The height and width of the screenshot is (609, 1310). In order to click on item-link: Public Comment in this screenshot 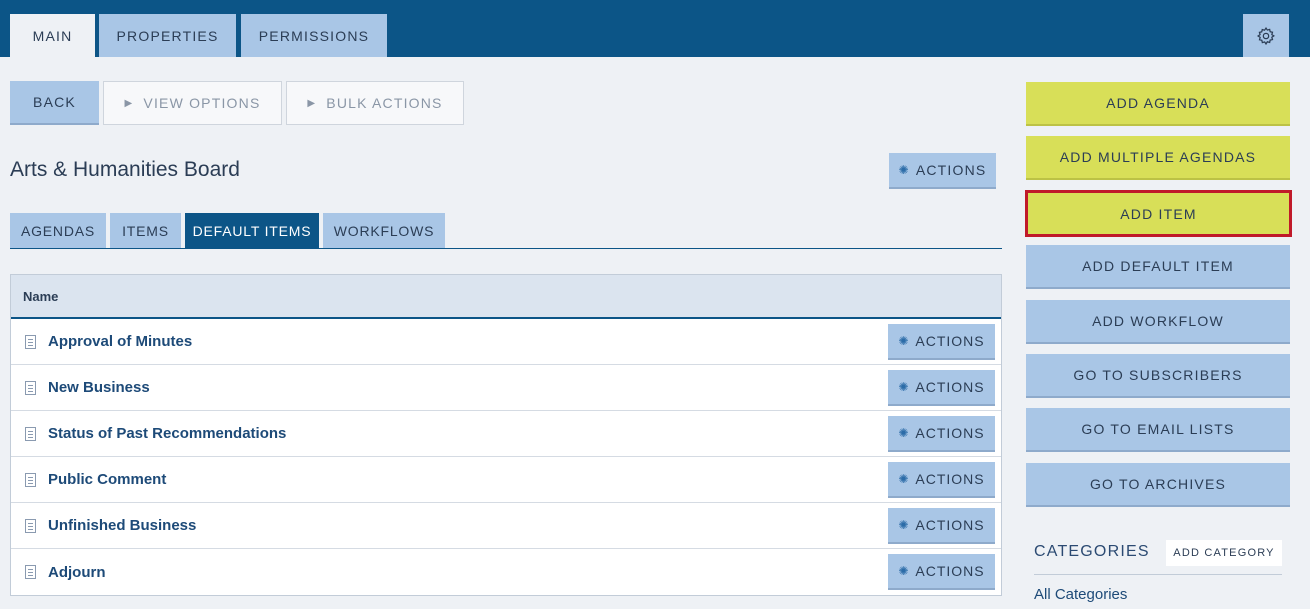, I will do `click(107, 479)`.